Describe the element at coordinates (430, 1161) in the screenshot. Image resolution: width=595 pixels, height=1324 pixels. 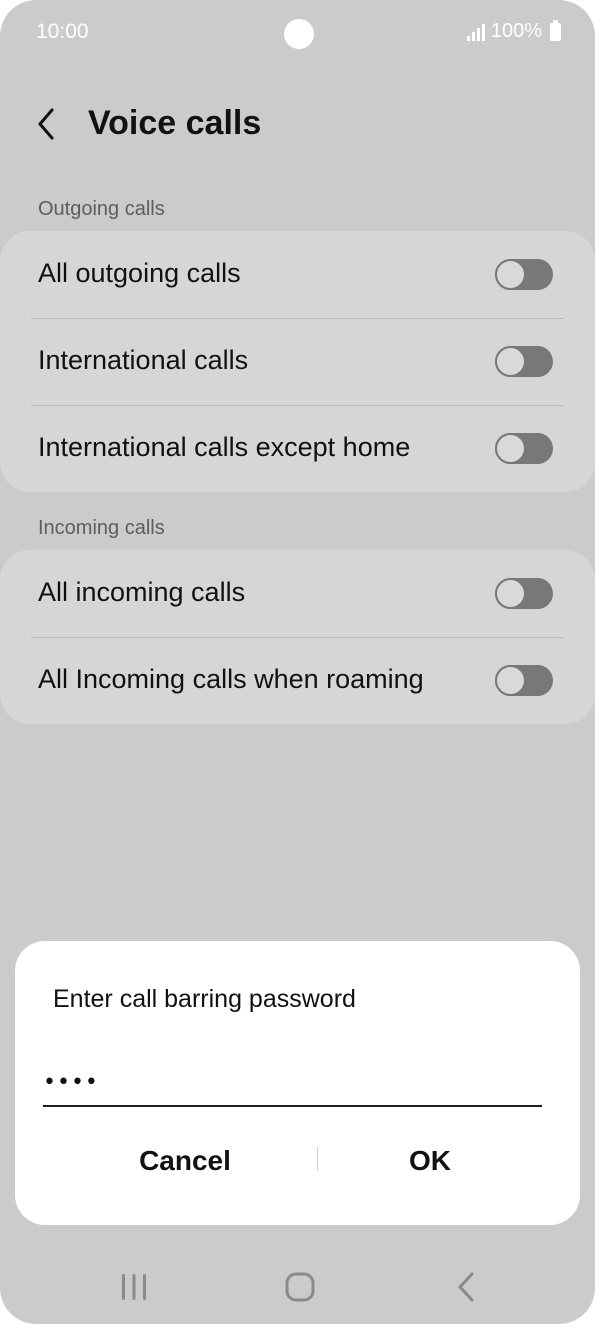
I see `ok-button: OK` at that location.